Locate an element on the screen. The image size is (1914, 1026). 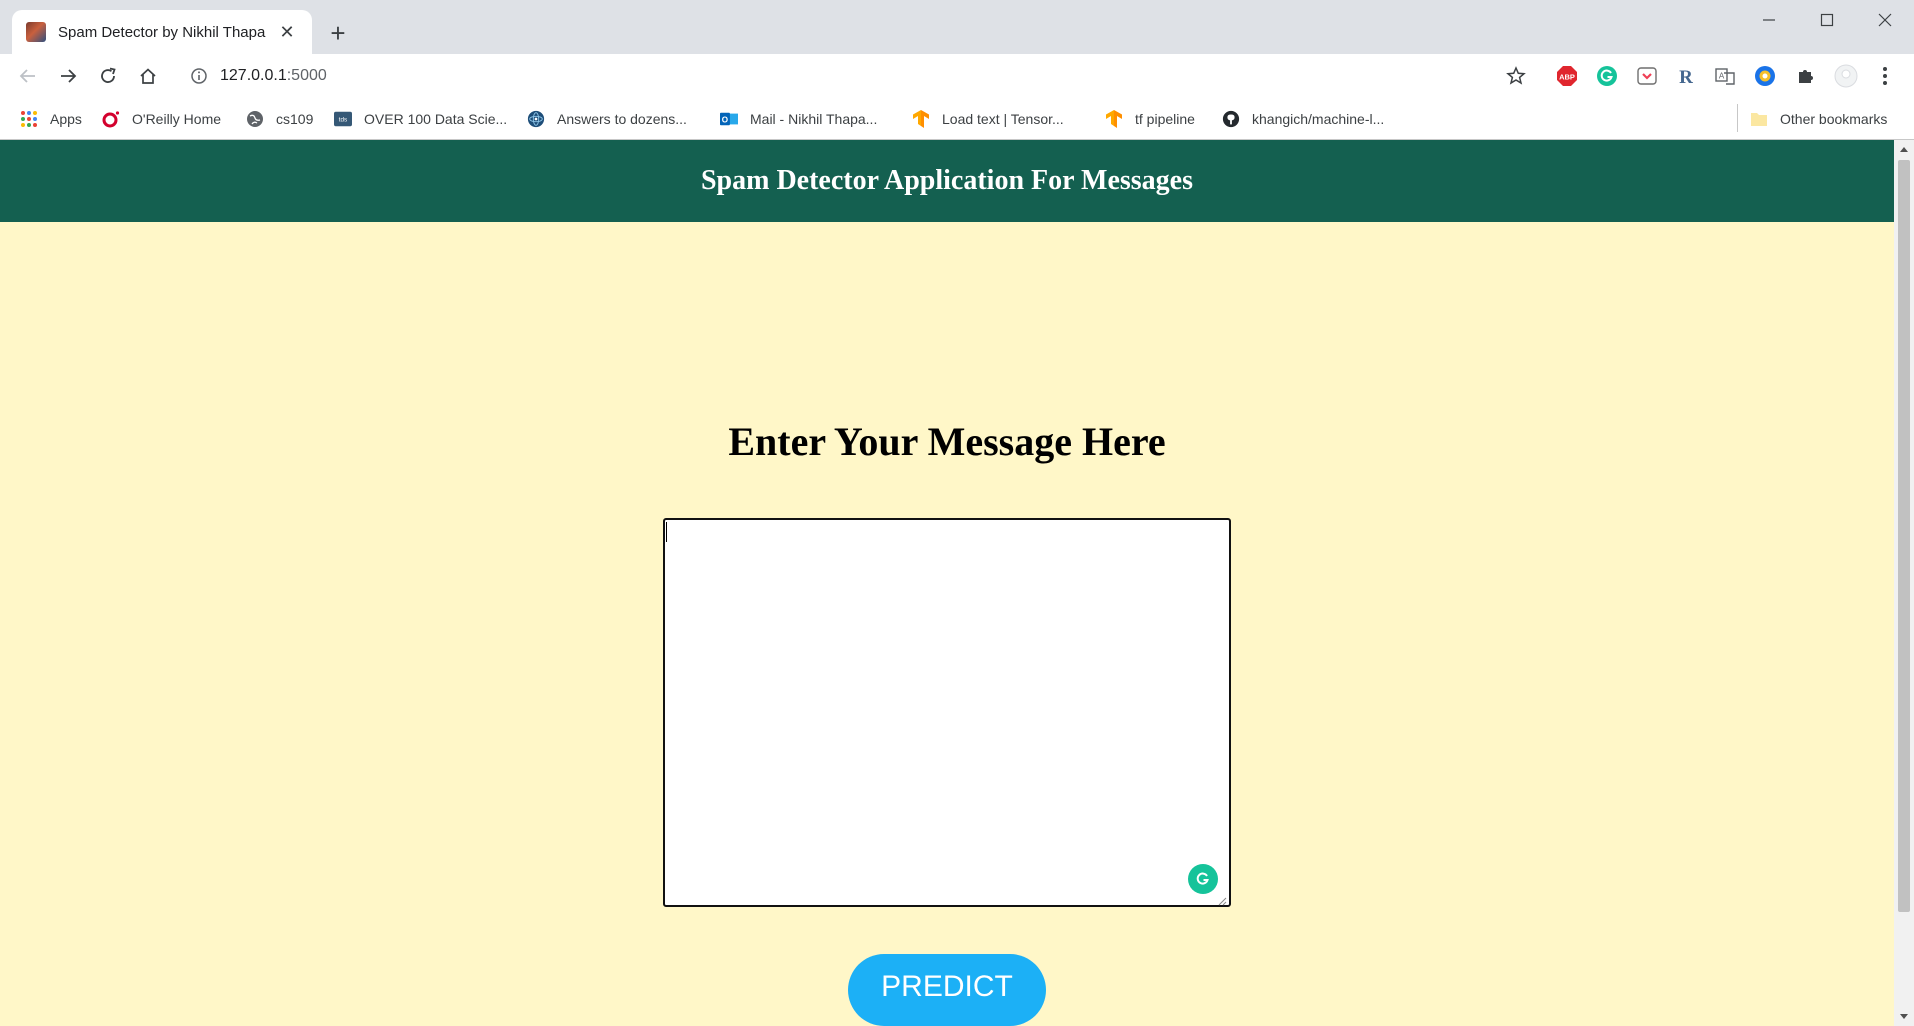
maximize-icon is located at coordinates (1827, 20).